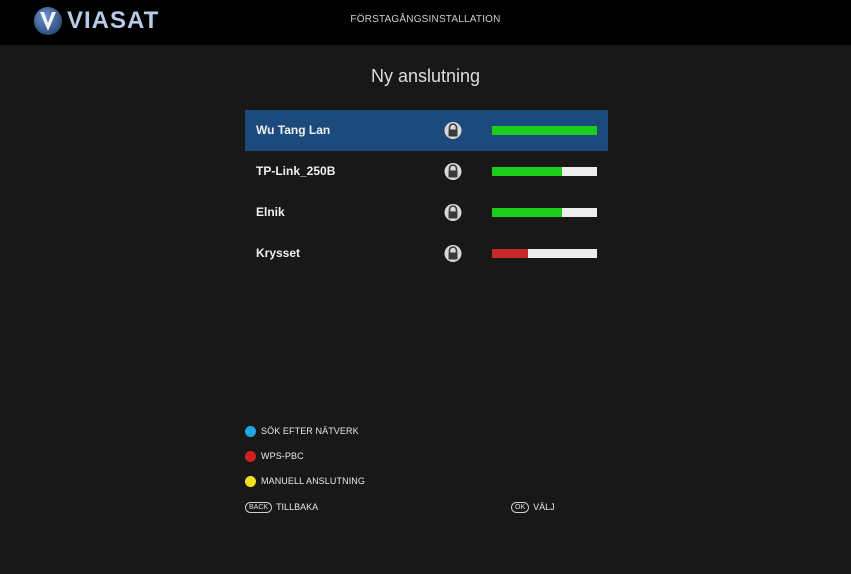 Image resolution: width=851 pixels, height=574 pixels. Describe the element at coordinates (250, 431) in the screenshot. I see `blue-key-icon` at that location.